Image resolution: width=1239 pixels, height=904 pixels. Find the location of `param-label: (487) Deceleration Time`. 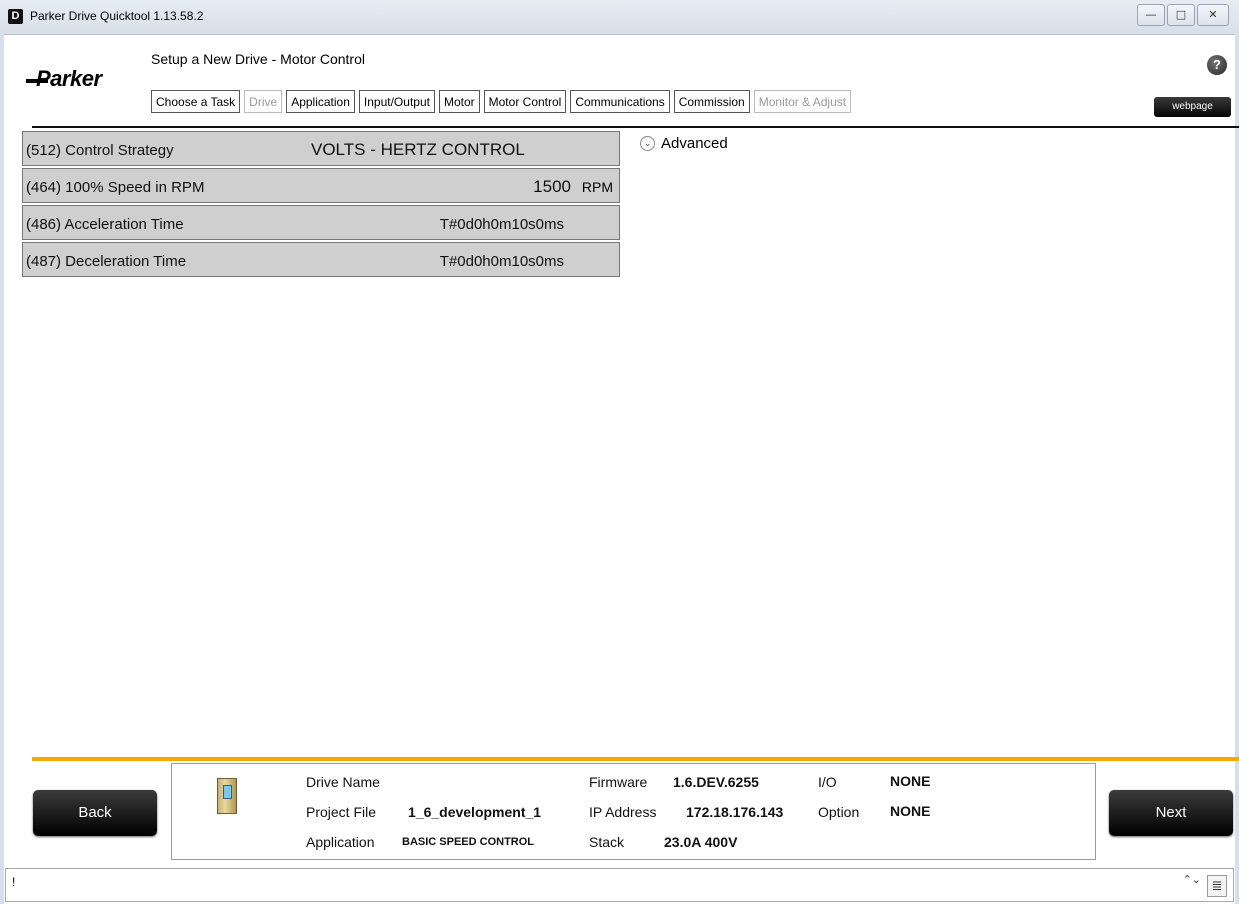

param-label: (487) Deceleration Time is located at coordinates (106, 261).